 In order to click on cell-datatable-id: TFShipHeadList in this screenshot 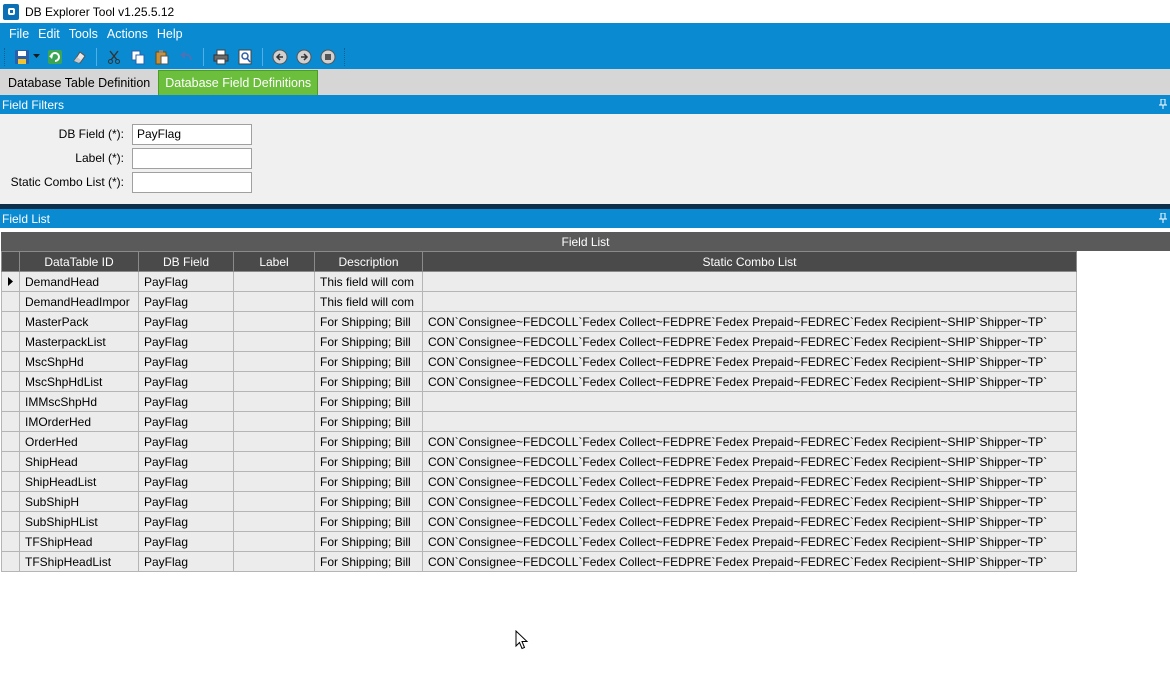, I will do `click(79, 561)`.